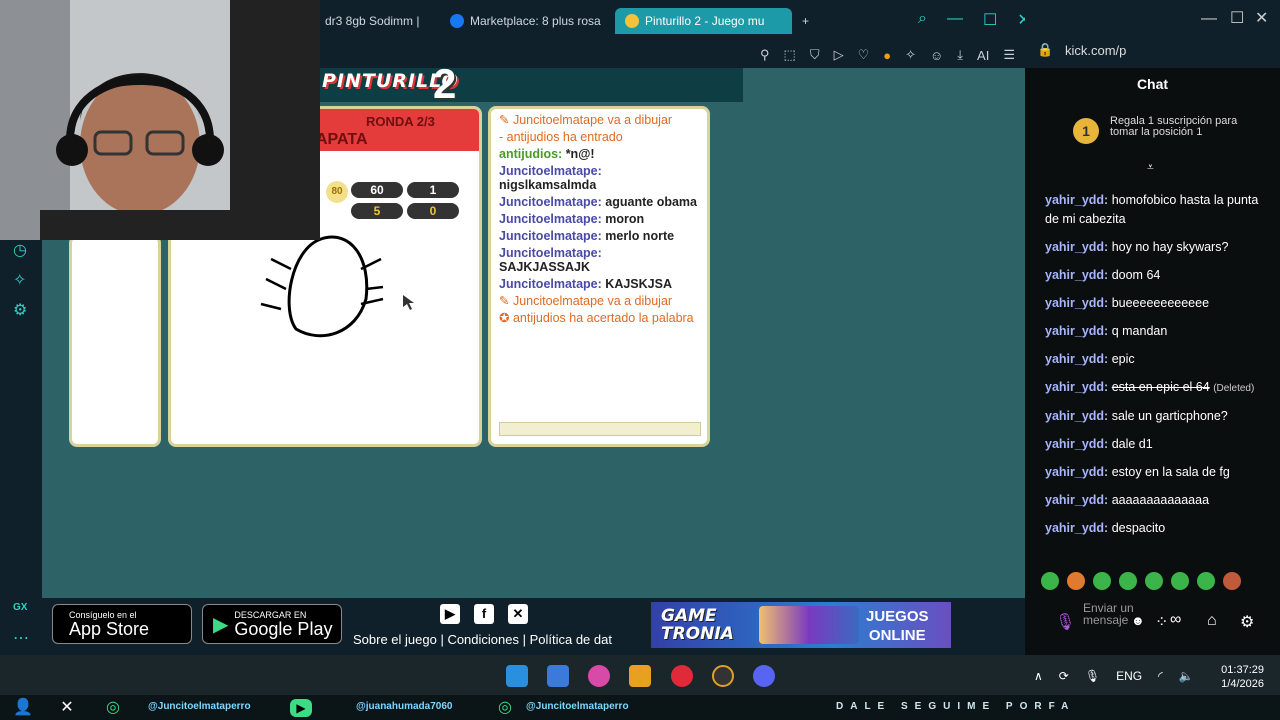 The height and width of the screenshot is (720, 1280). I want to click on store-icon: ⌂, so click(1212, 621).